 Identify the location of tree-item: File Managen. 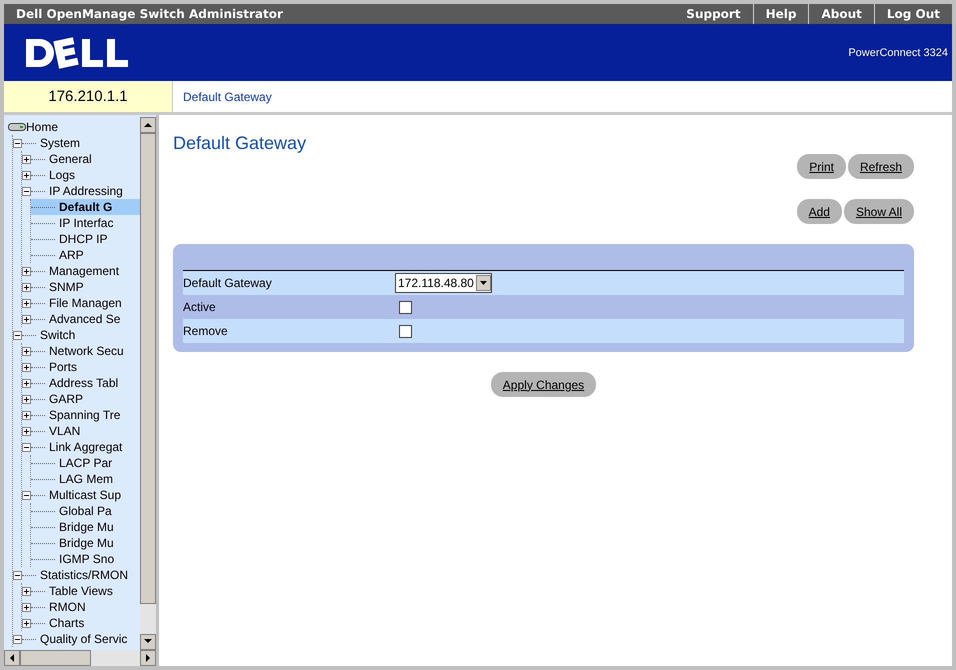
(85, 303).